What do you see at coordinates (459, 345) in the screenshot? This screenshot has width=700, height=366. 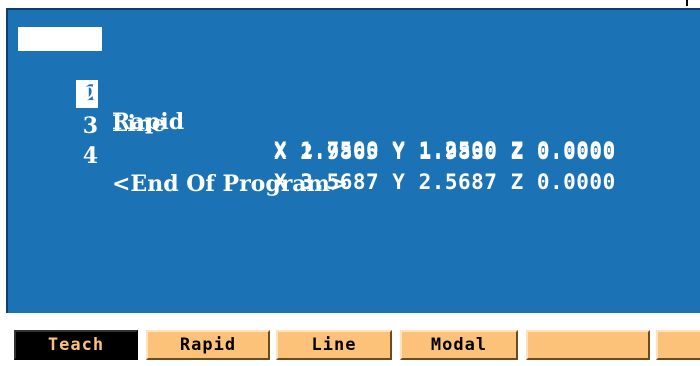 I see `modal-softkey: Modal` at bounding box center [459, 345].